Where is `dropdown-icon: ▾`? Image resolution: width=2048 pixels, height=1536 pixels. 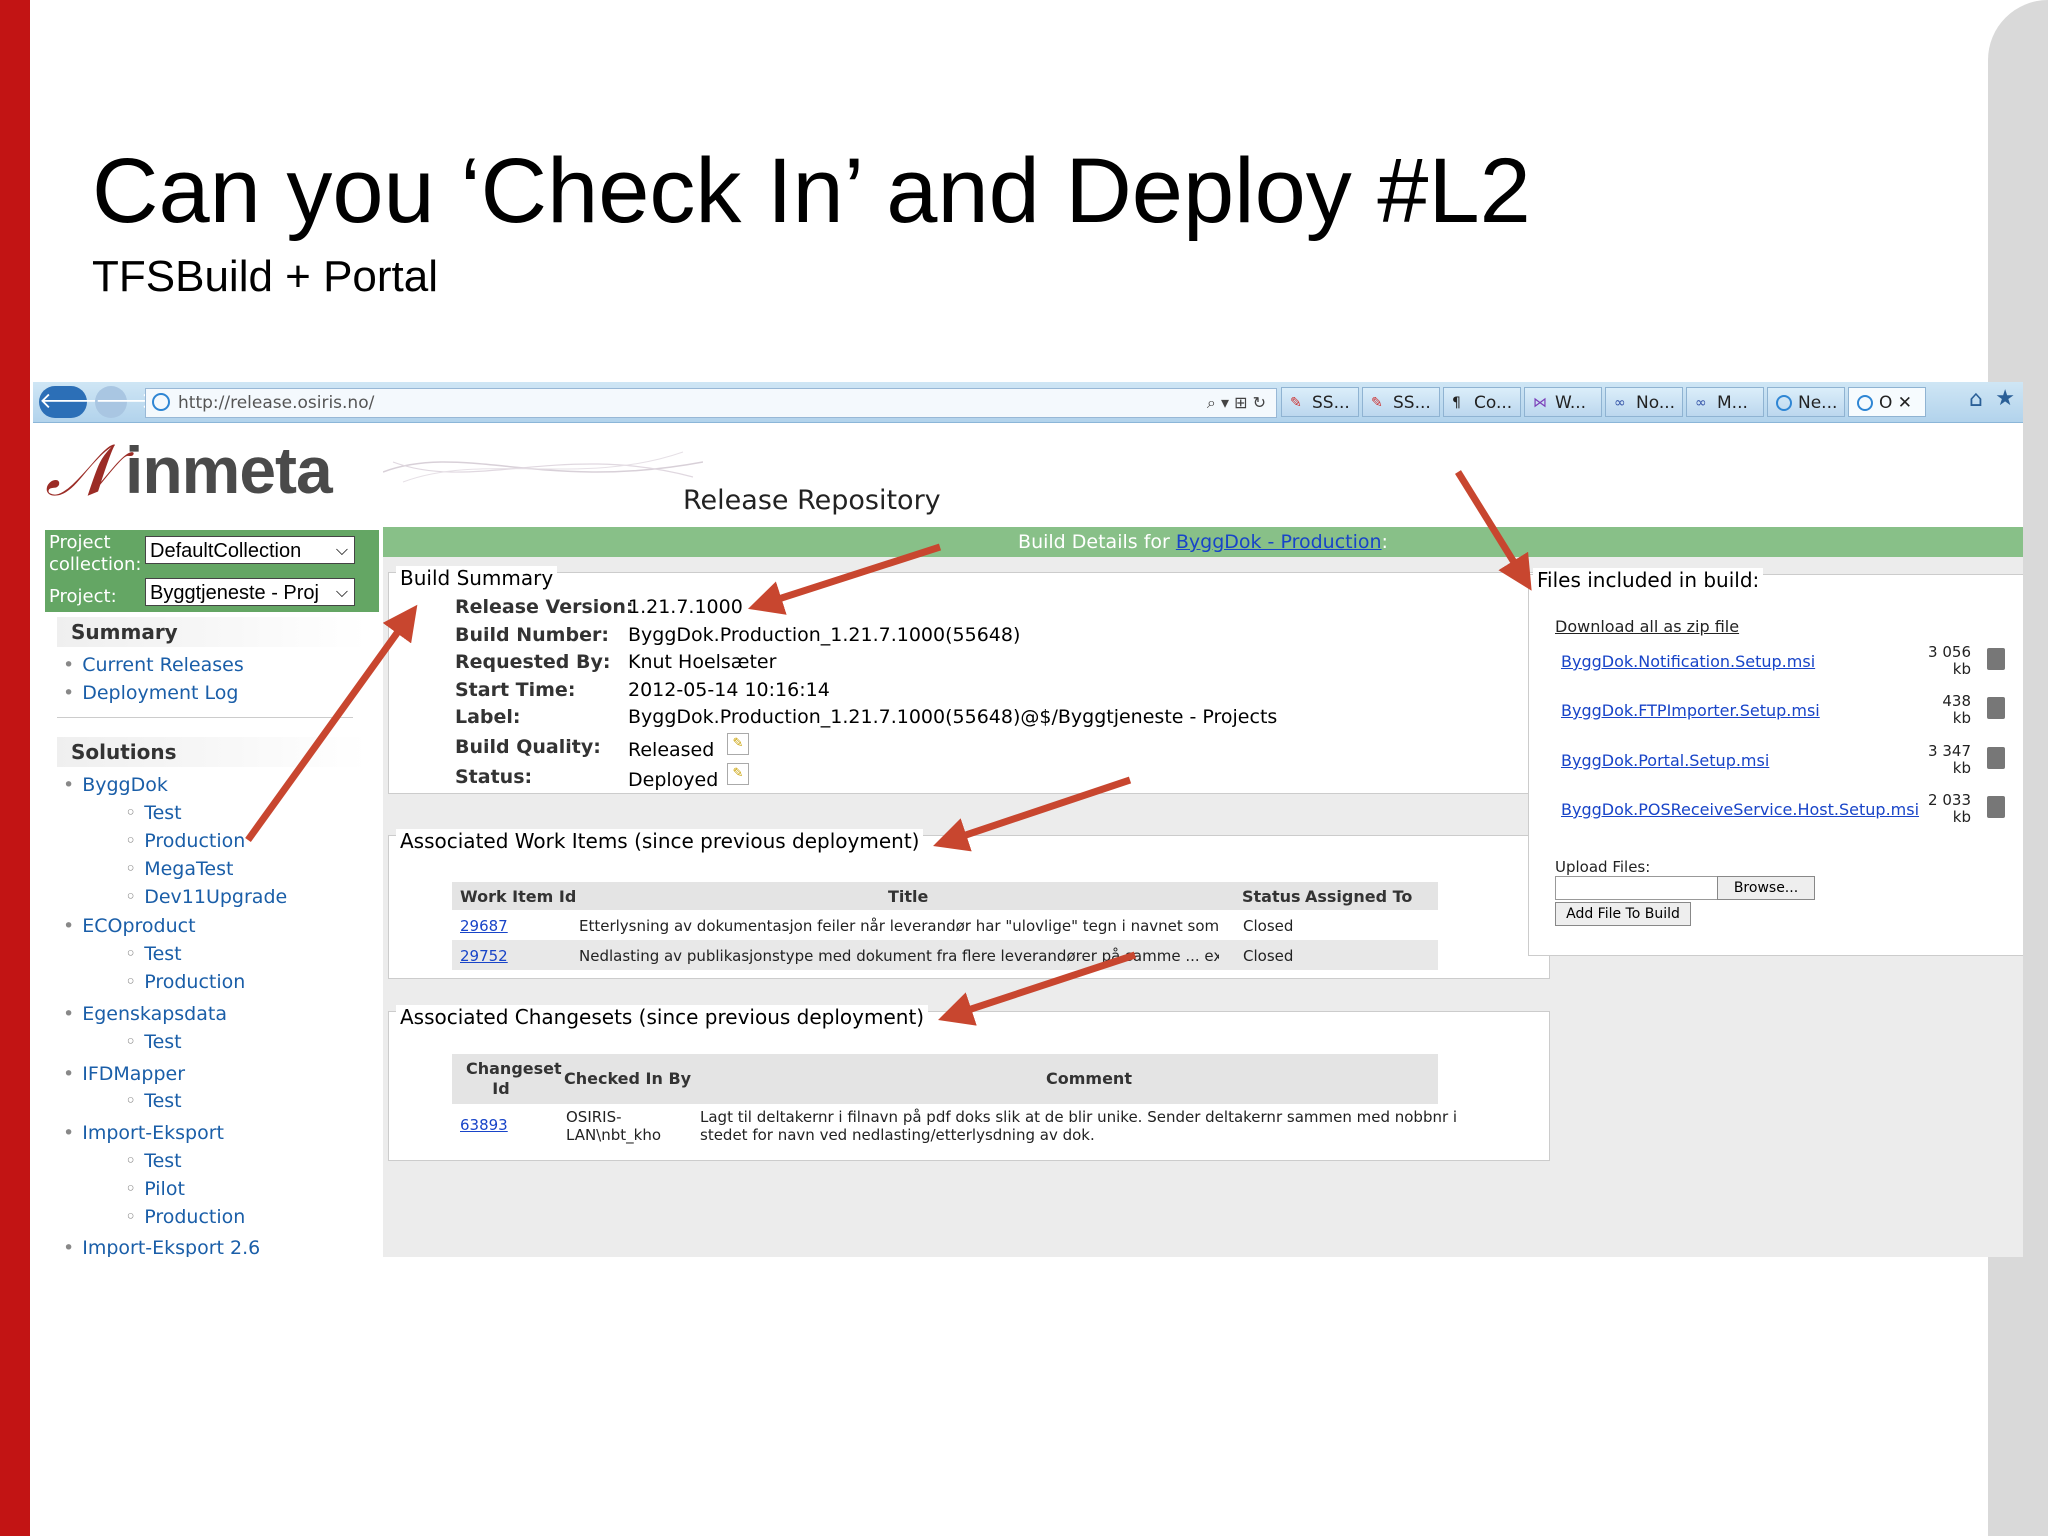
dropdown-icon: ▾ is located at coordinates (1225, 402).